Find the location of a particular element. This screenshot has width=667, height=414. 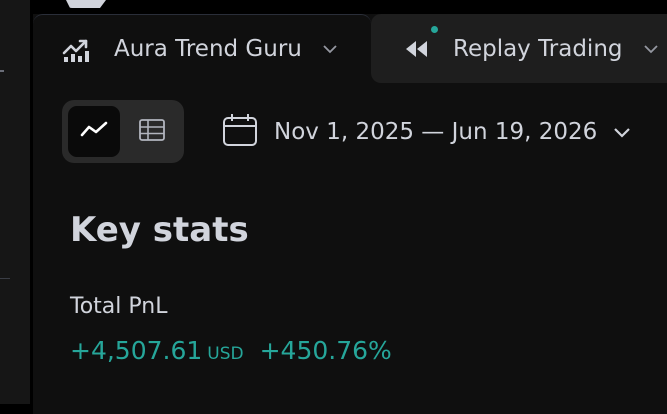

table-view-button is located at coordinates (152, 131).